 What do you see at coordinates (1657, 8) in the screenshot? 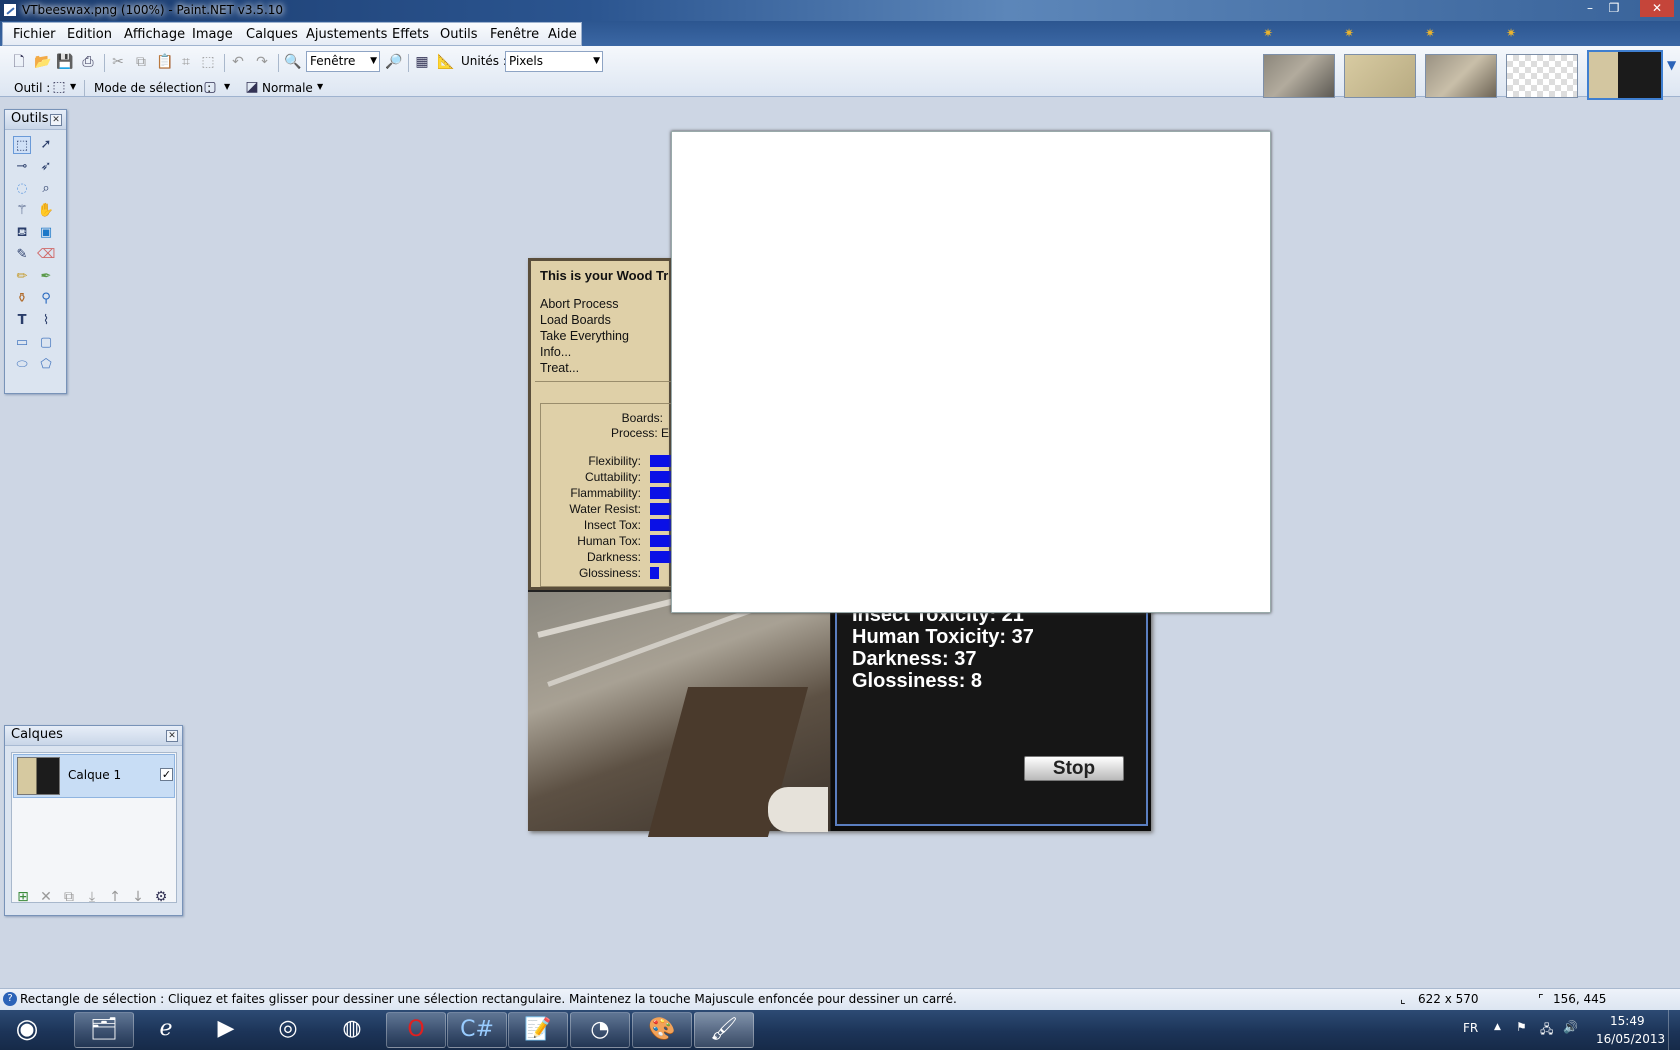
I see `close-button: ✕` at bounding box center [1657, 8].